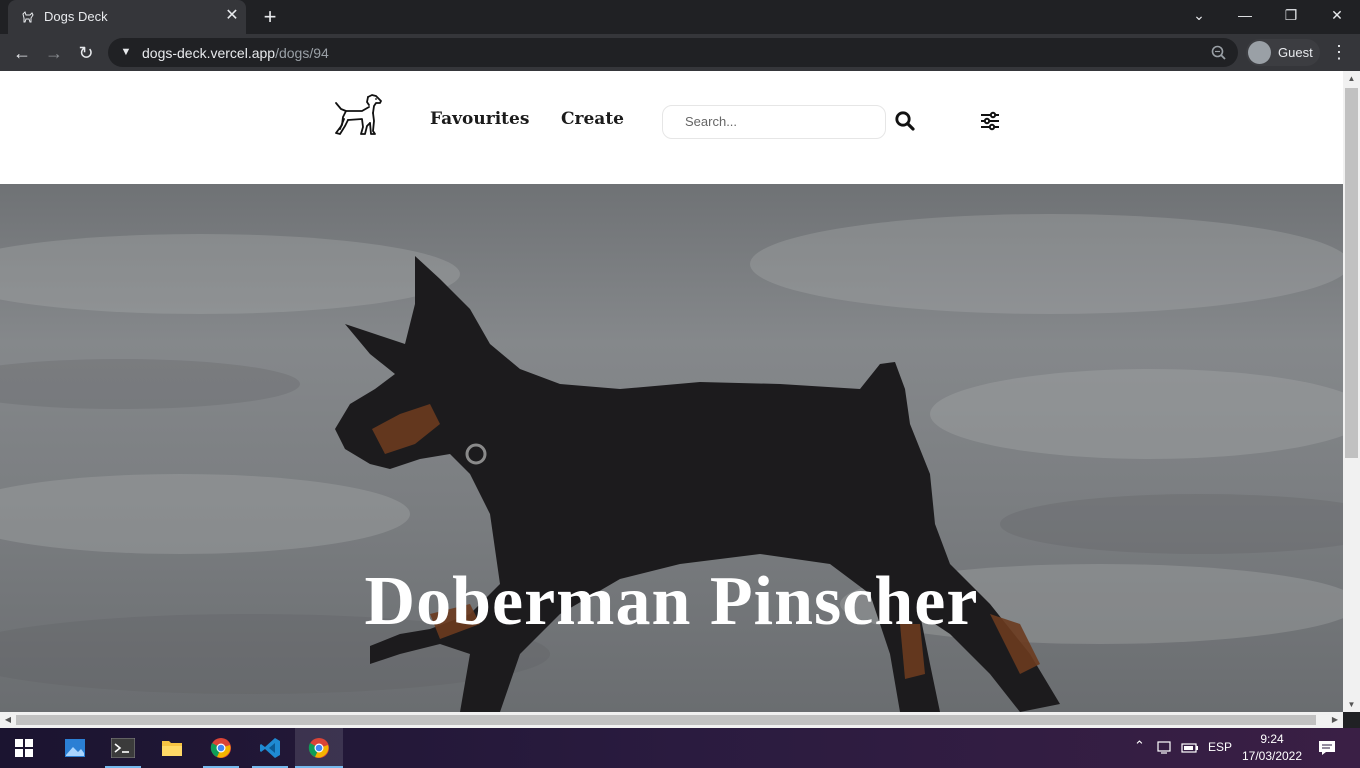  I want to click on horizontal-scroll-thumb, so click(666, 720).